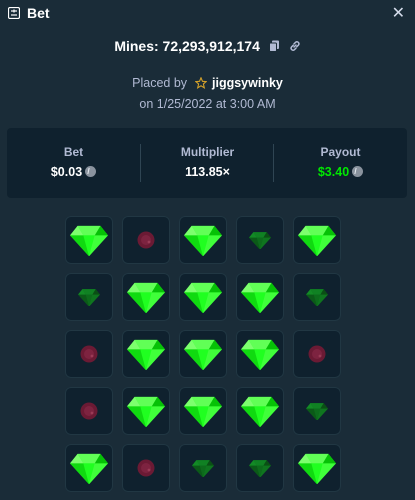 The width and height of the screenshot is (415, 500). Describe the element at coordinates (207, 13) in the screenshot. I see `window-header: Bet ✕` at that location.